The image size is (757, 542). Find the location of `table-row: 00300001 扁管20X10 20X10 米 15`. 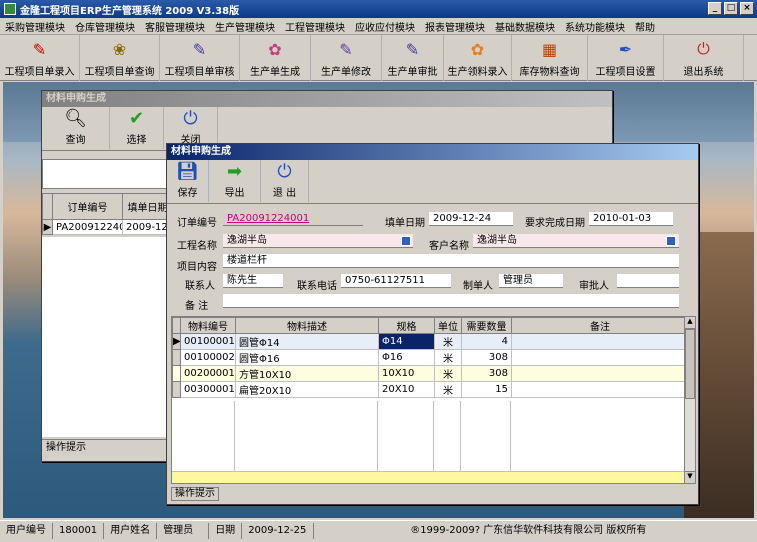

table-row: 00300001 扁管20X10 20X10 米 15 is located at coordinates (429, 389).